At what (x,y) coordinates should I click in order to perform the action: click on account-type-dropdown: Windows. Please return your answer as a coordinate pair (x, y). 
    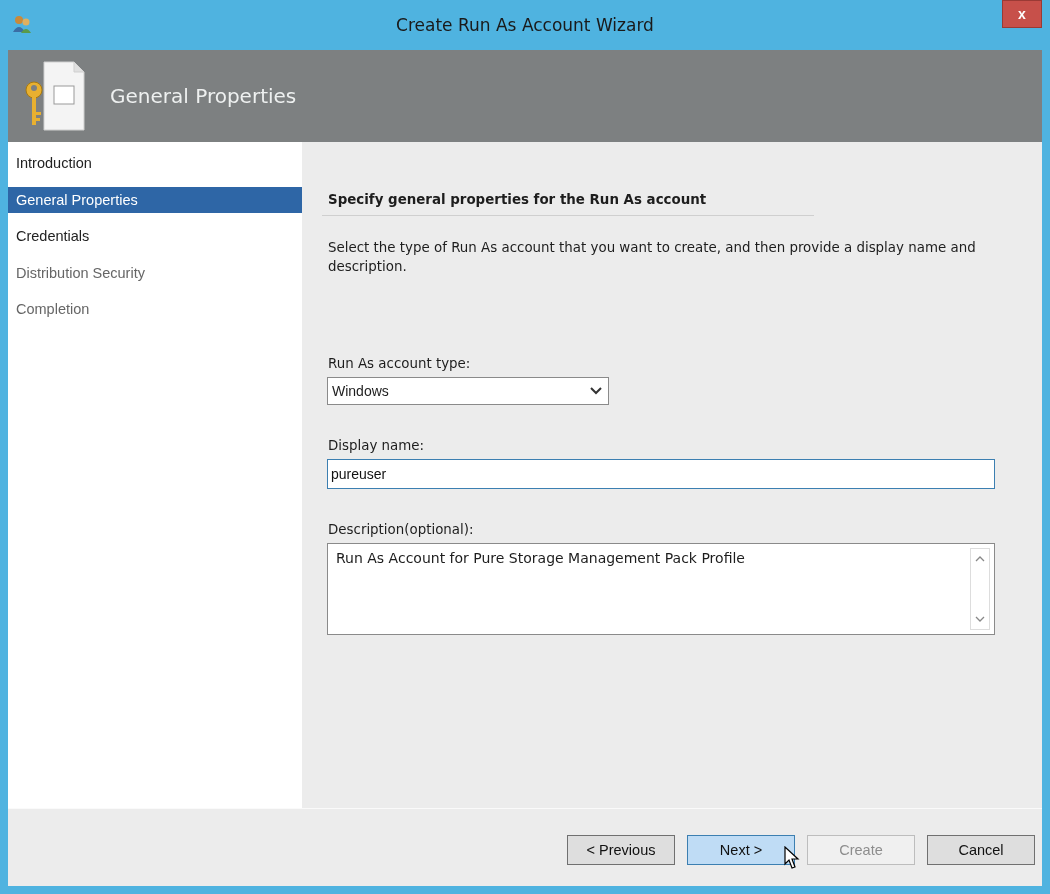
    Looking at the image, I should click on (468, 391).